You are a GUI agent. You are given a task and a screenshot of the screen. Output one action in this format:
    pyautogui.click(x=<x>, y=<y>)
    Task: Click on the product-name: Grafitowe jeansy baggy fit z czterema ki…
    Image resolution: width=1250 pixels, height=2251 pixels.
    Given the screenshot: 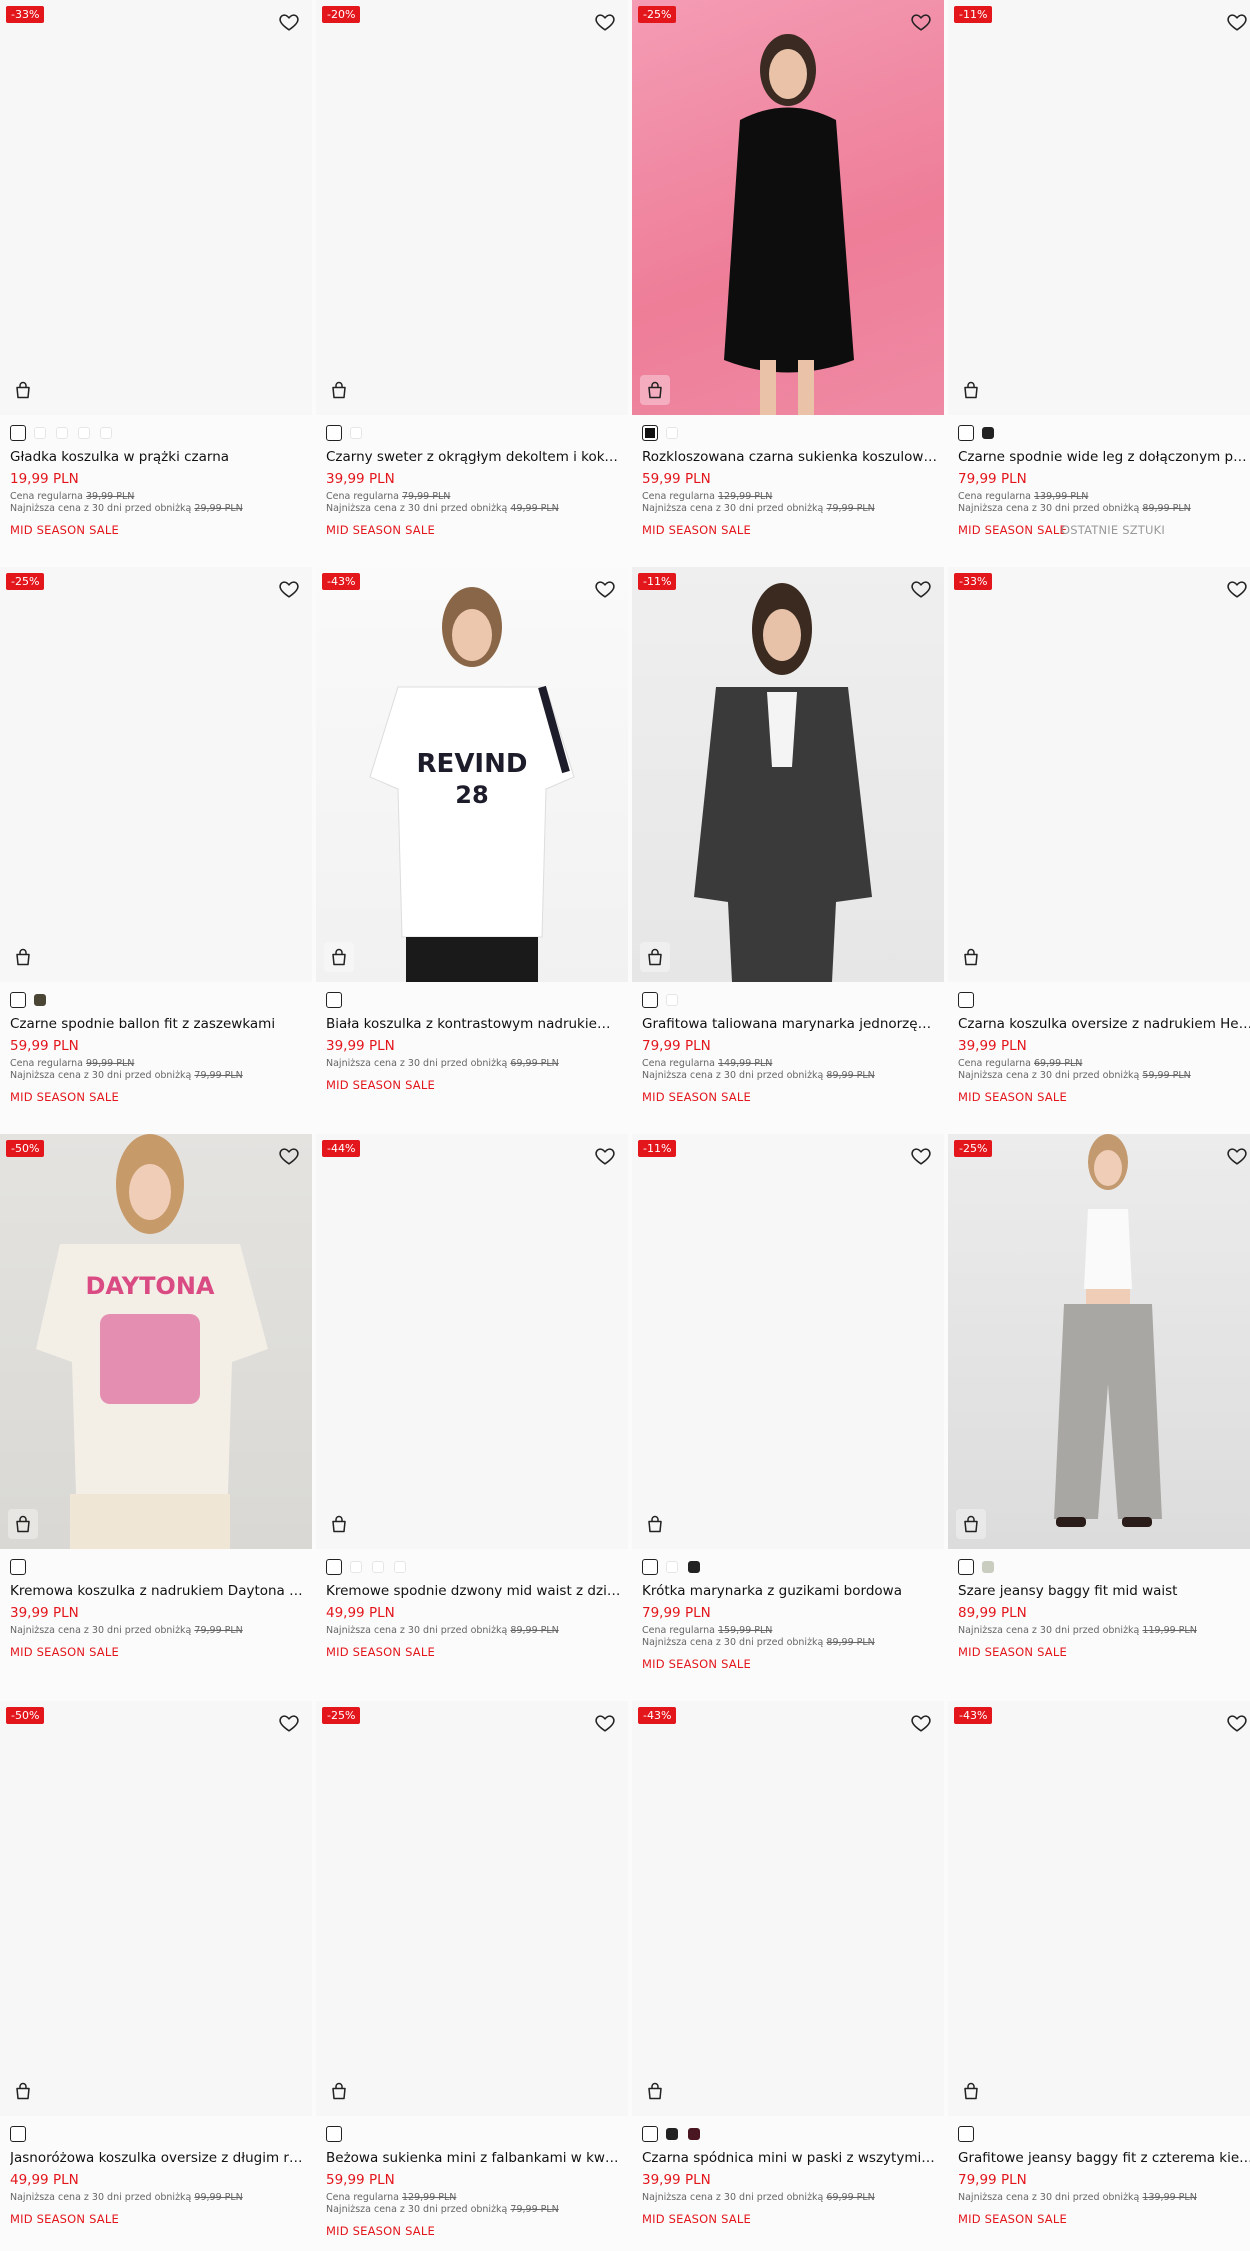 What is the action you would take?
    pyautogui.click(x=1104, y=2158)
    